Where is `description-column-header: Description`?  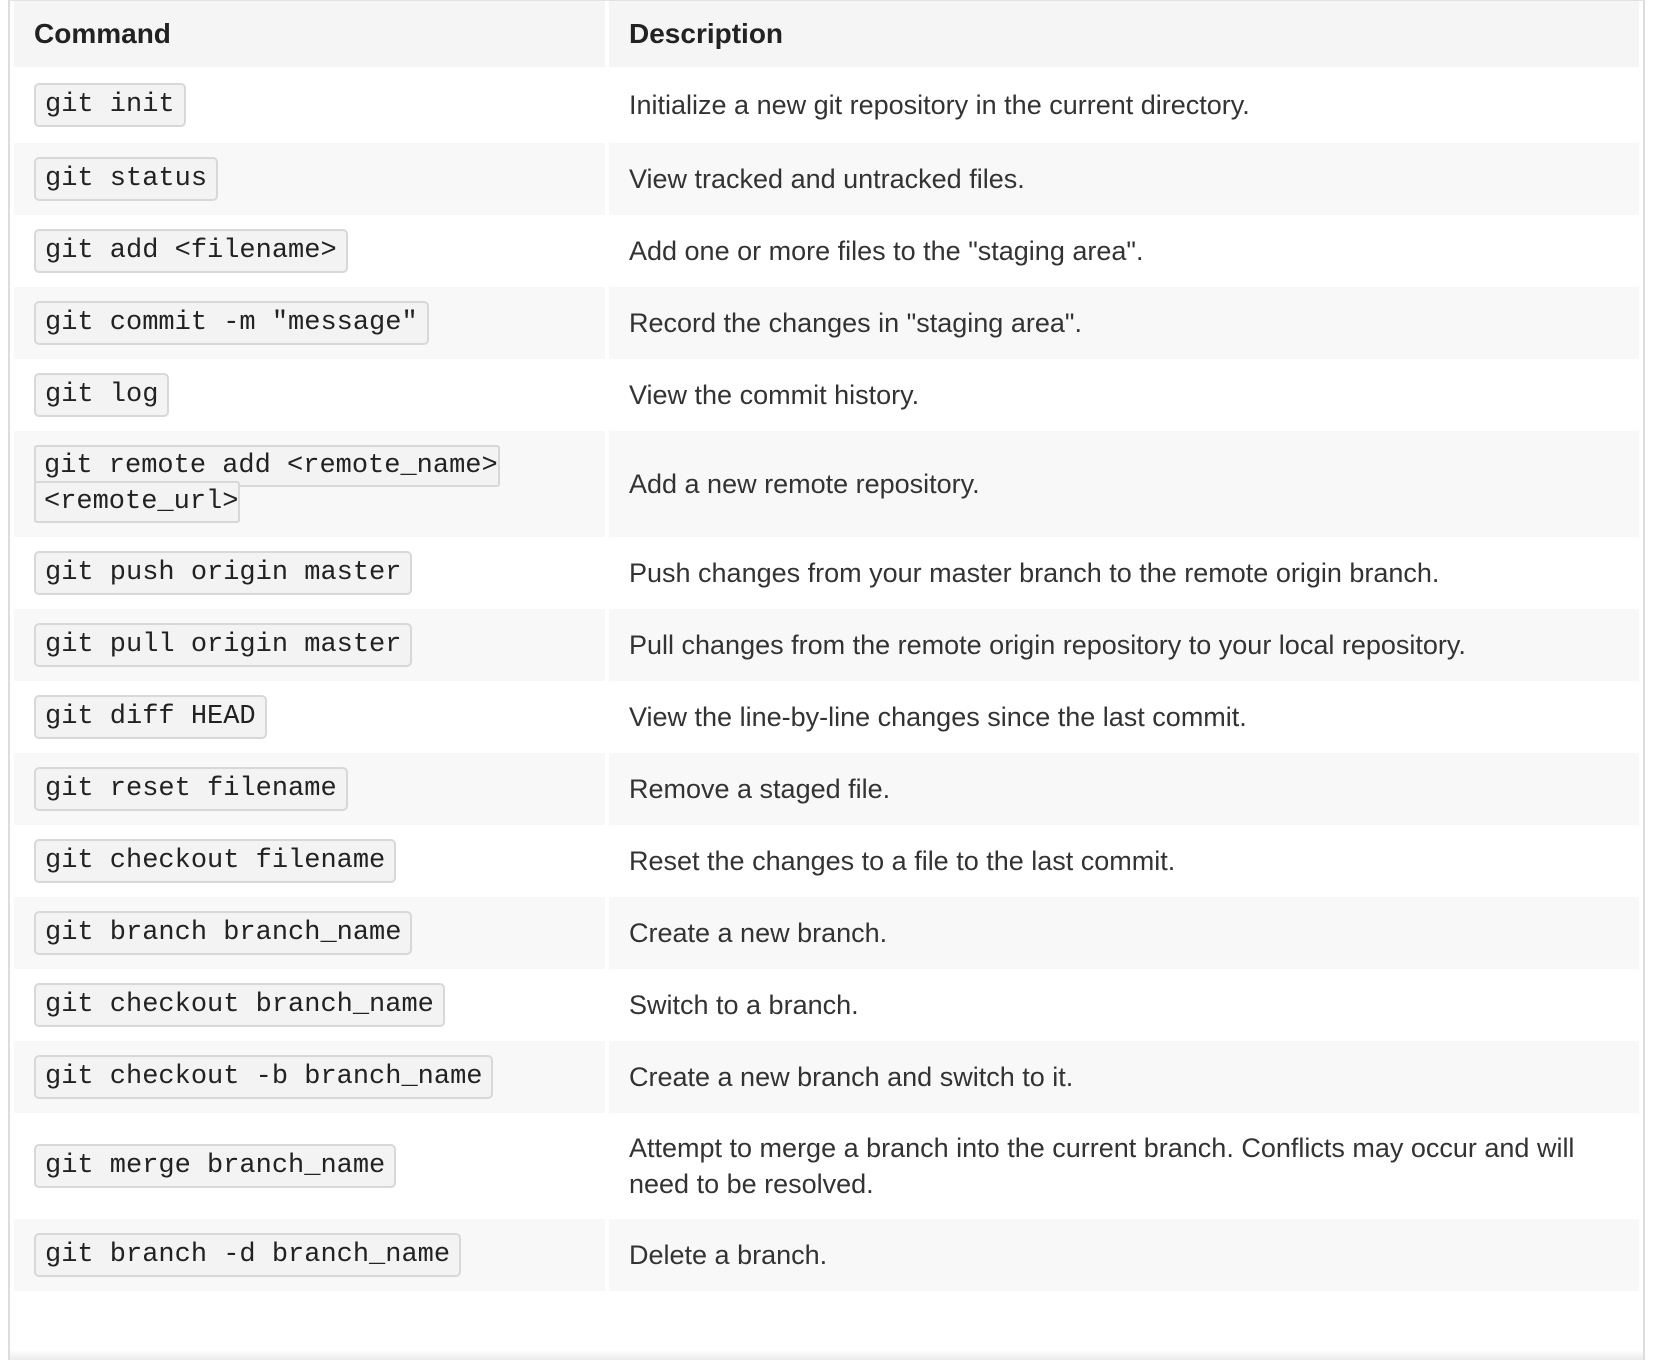 description-column-header: Description is located at coordinates (1124, 34).